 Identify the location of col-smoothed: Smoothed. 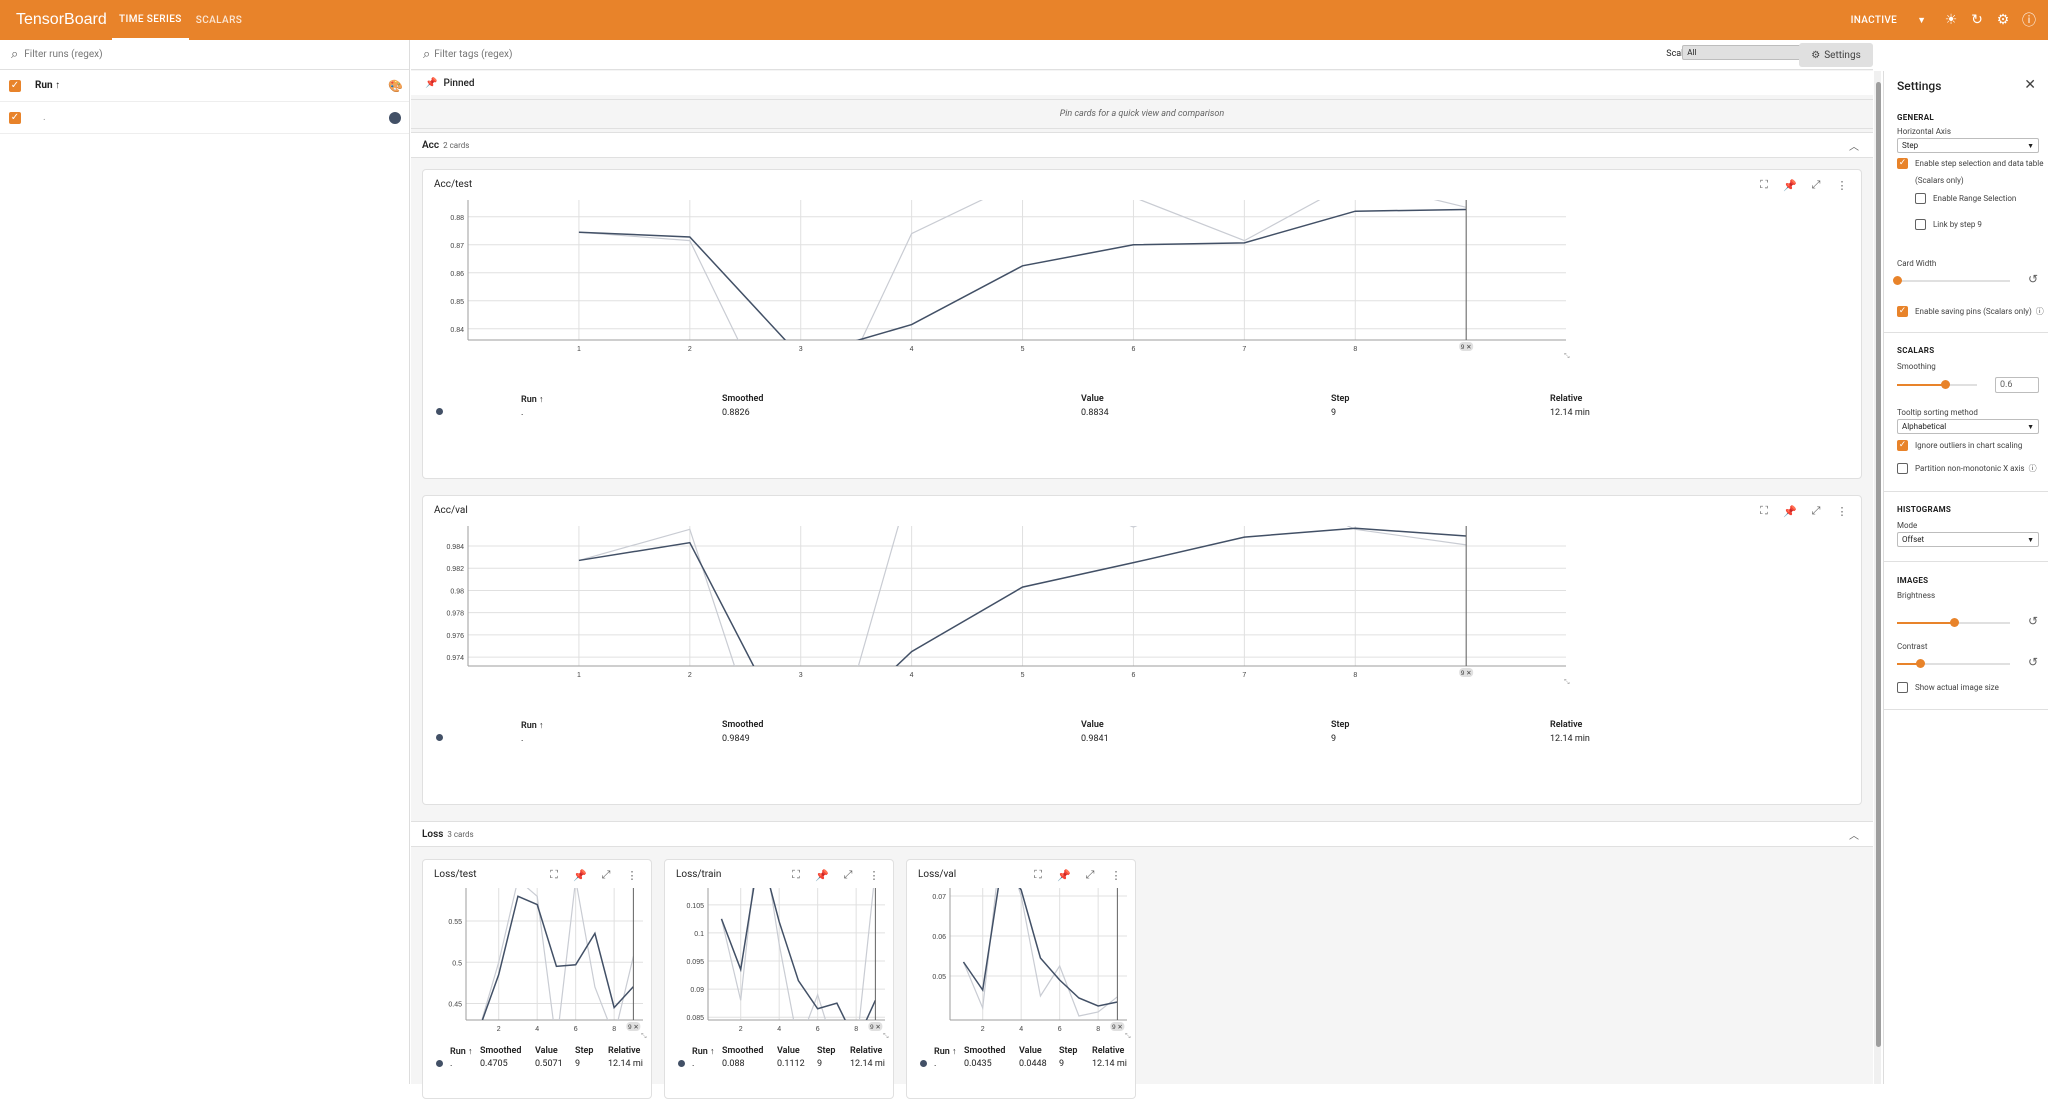
(743, 399).